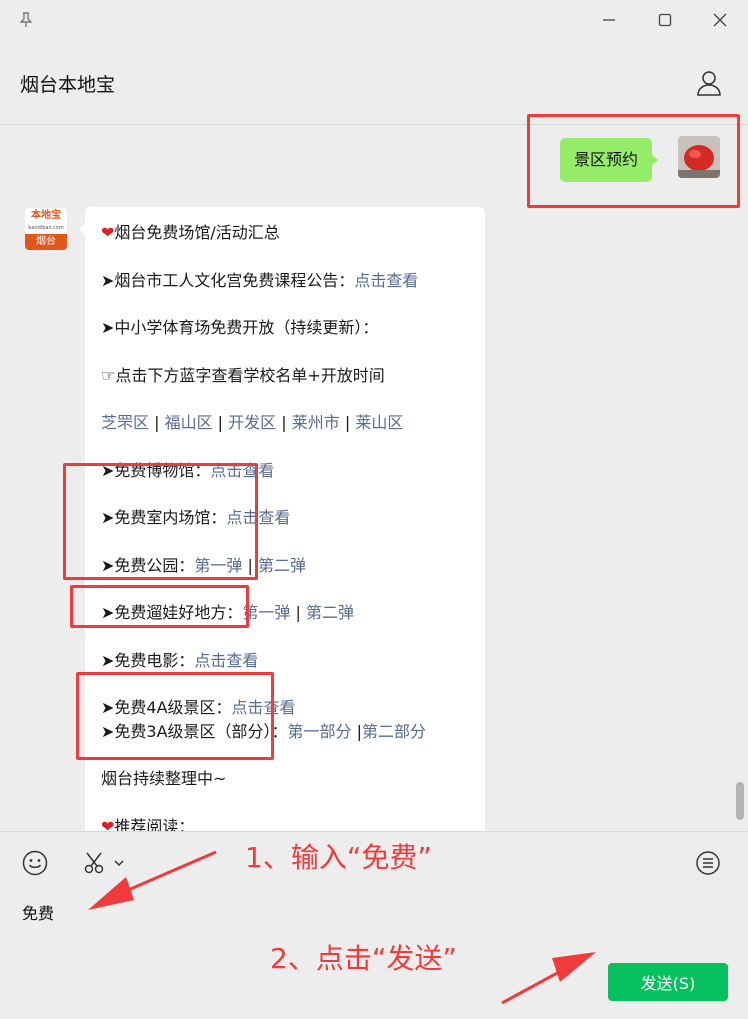 Image resolution: width=748 pixels, height=1019 pixels. Describe the element at coordinates (379, 422) in the screenshot. I see `district-link: 莱山区` at that location.